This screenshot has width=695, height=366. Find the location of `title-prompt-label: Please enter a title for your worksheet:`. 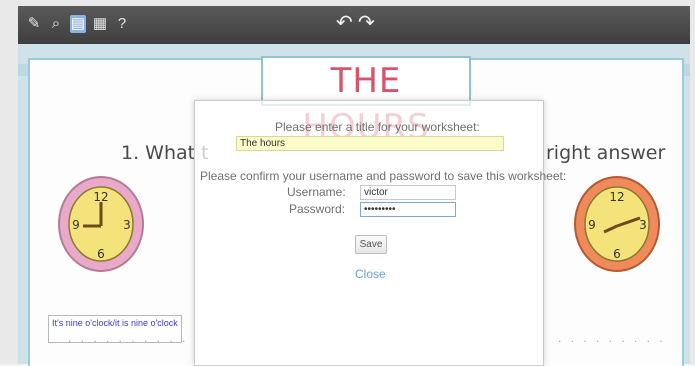

title-prompt-label: Please enter a title for your worksheet: is located at coordinates (377, 127).